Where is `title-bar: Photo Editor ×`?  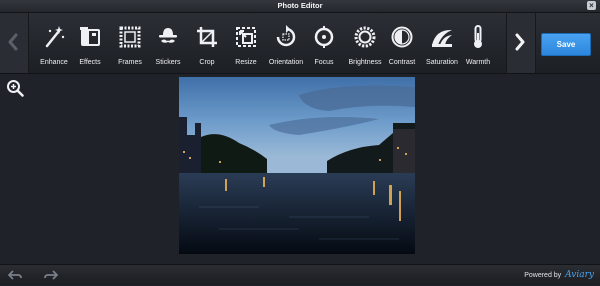 title-bar: Photo Editor × is located at coordinates (300, 6).